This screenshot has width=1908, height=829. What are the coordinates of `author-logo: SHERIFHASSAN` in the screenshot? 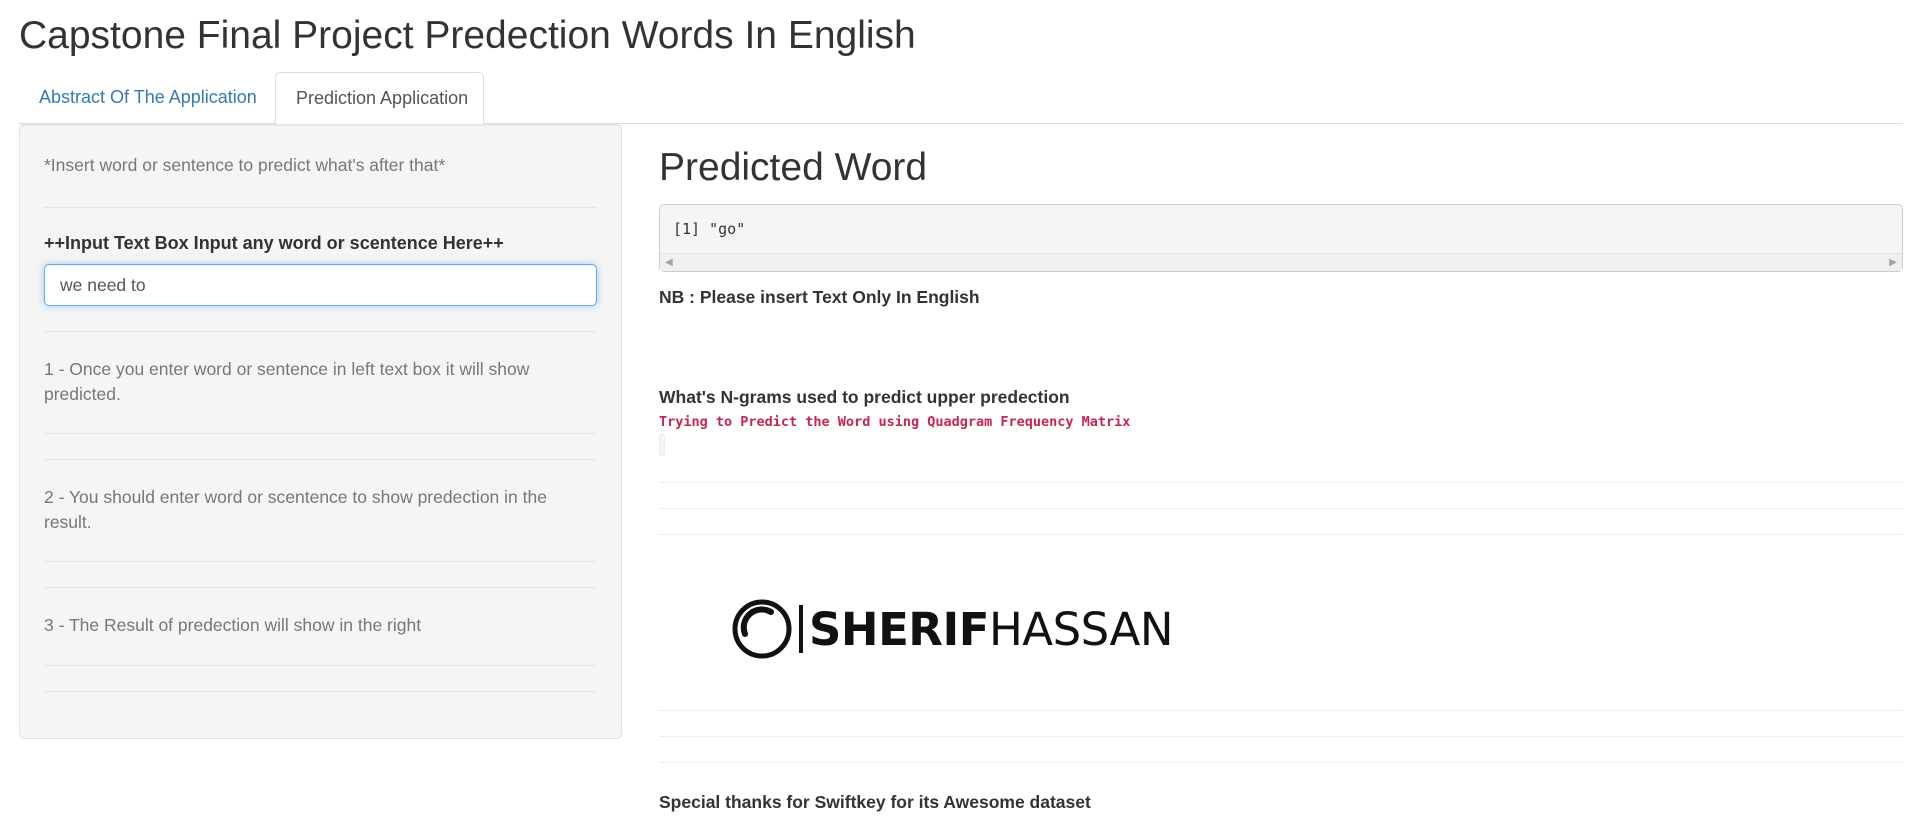 It's located at (971, 629).